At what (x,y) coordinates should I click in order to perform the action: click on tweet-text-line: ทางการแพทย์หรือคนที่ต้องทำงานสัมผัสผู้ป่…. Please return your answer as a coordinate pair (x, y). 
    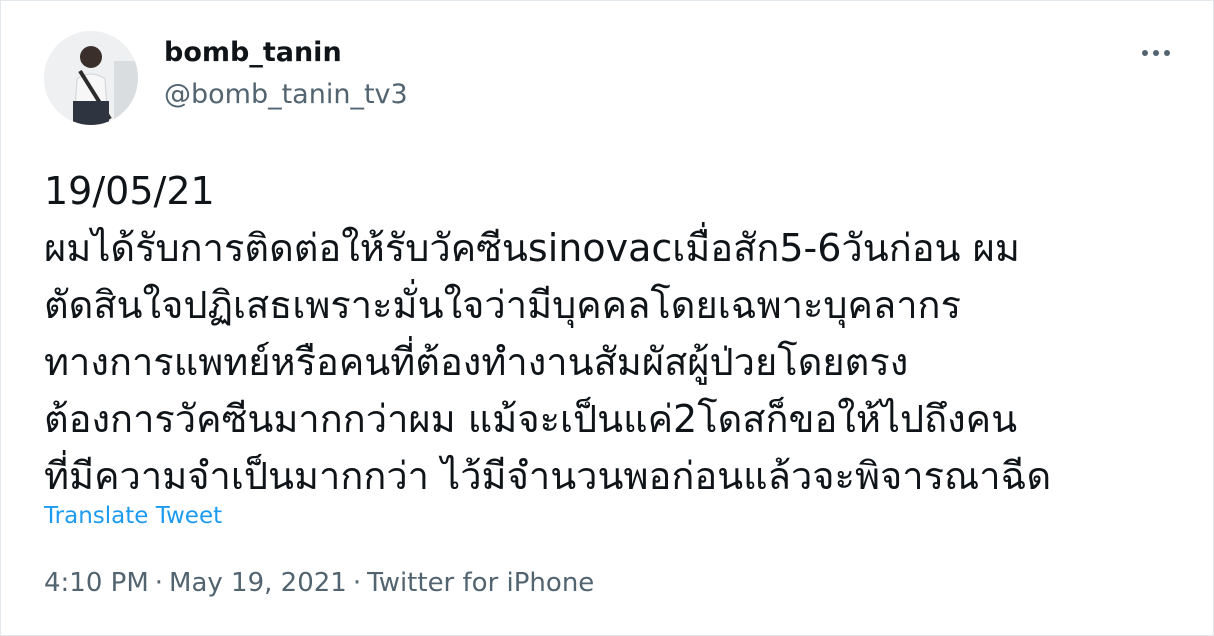
    Looking at the image, I should click on (476, 362).